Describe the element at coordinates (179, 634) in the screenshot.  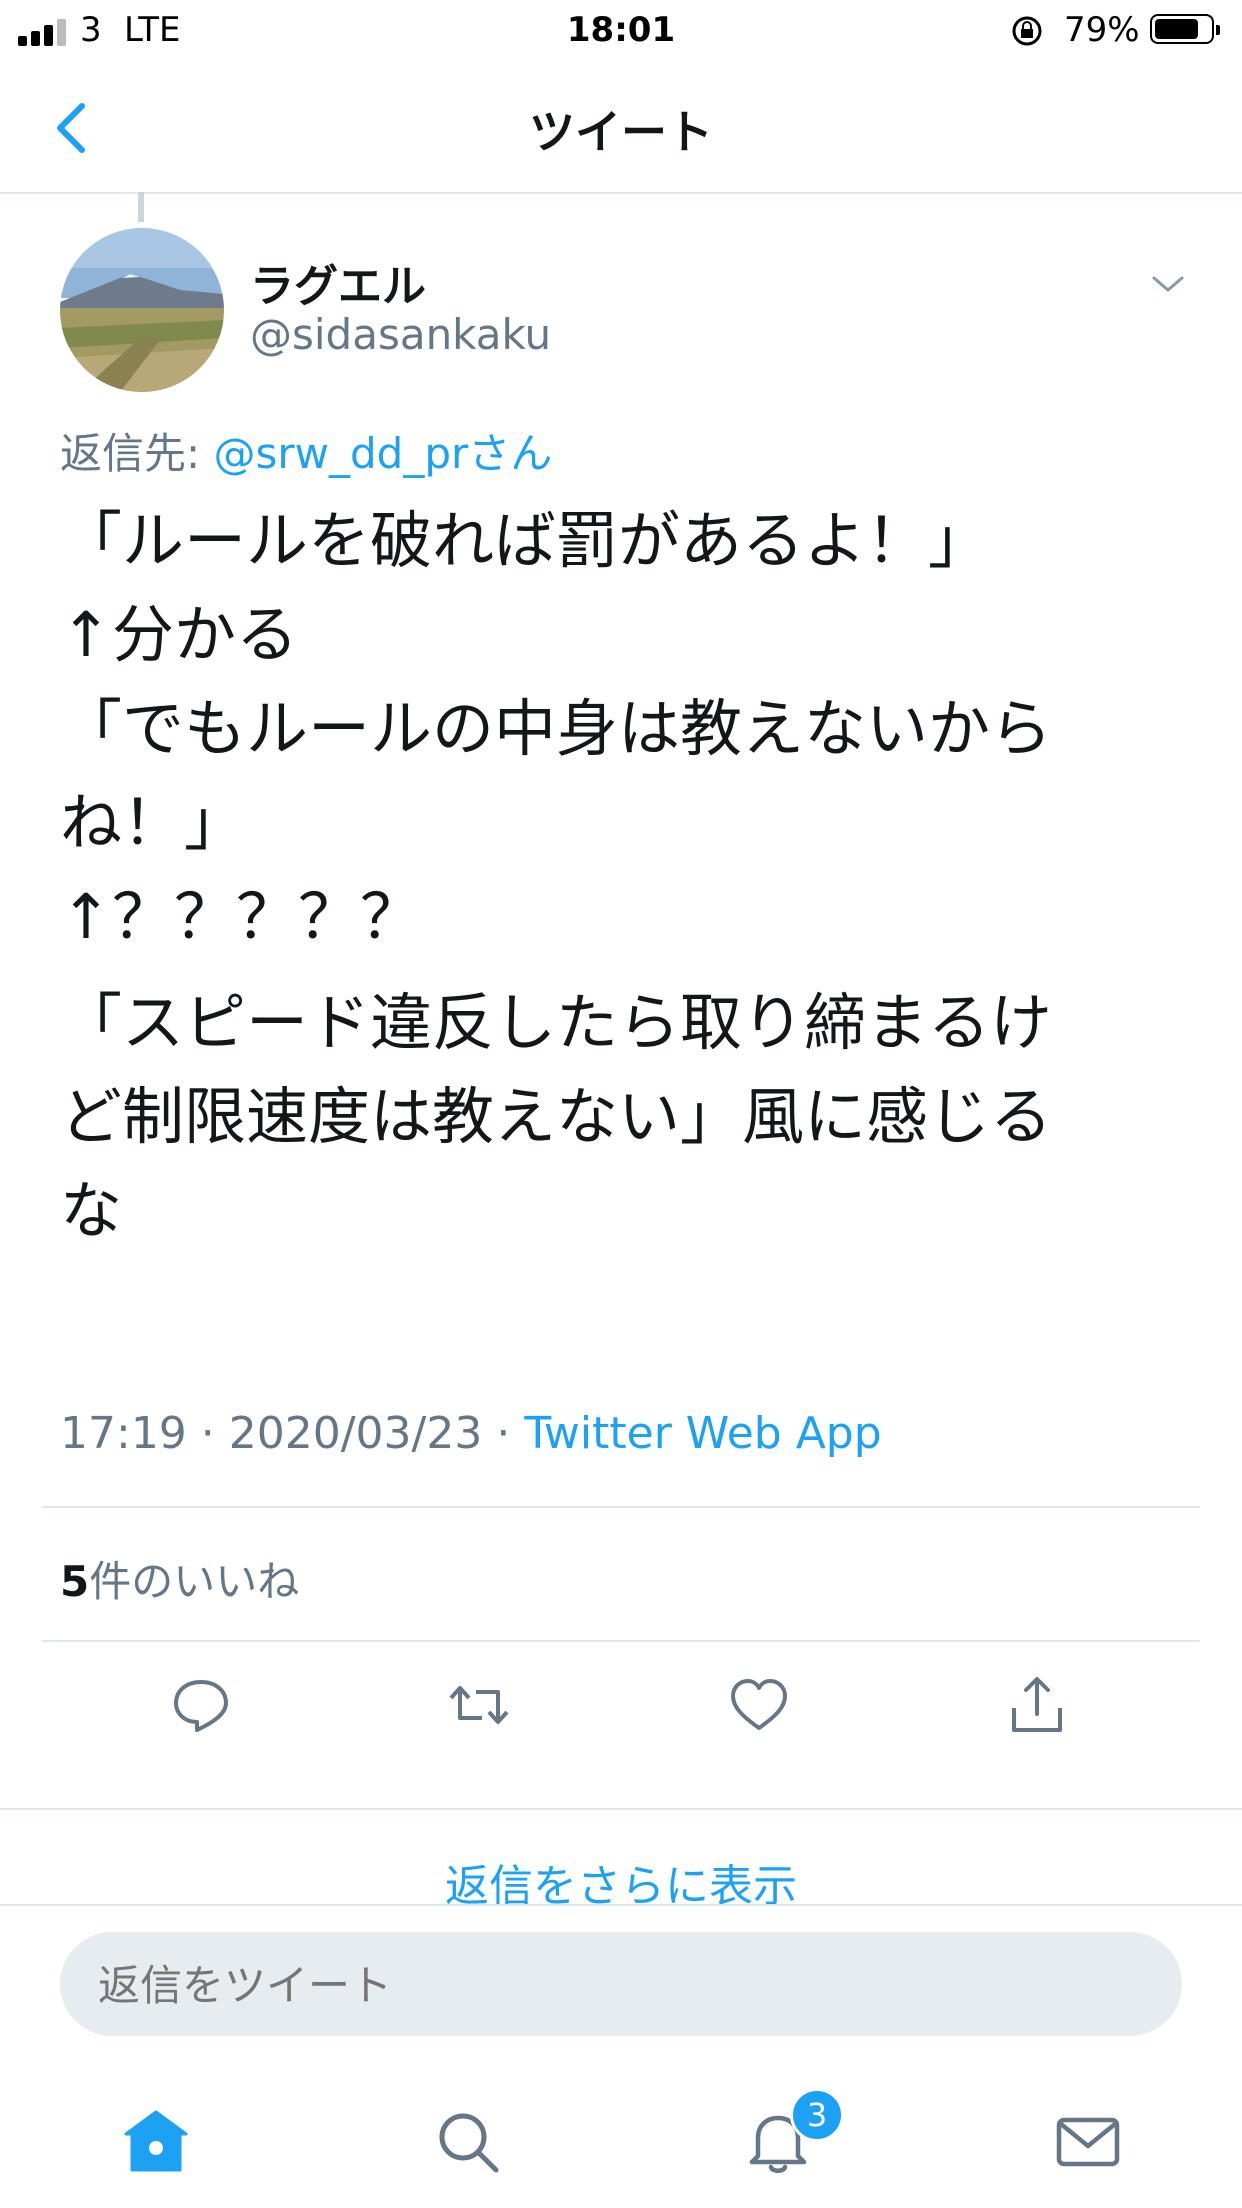
I see `tweet-line: ↑分かる` at that location.